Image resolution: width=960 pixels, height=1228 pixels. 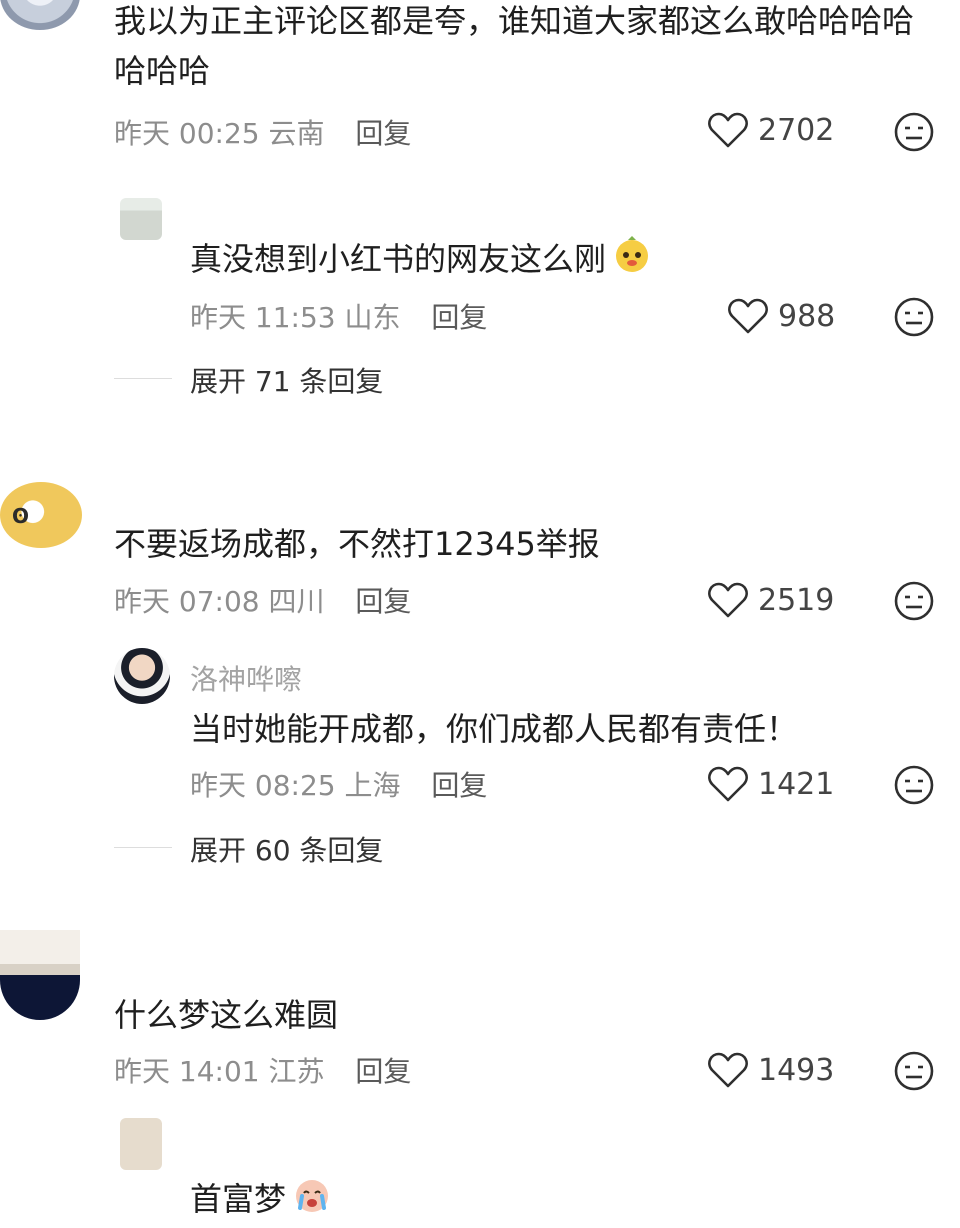 What do you see at coordinates (796, 600) in the screenshot?
I see `like-count: 2519` at bounding box center [796, 600].